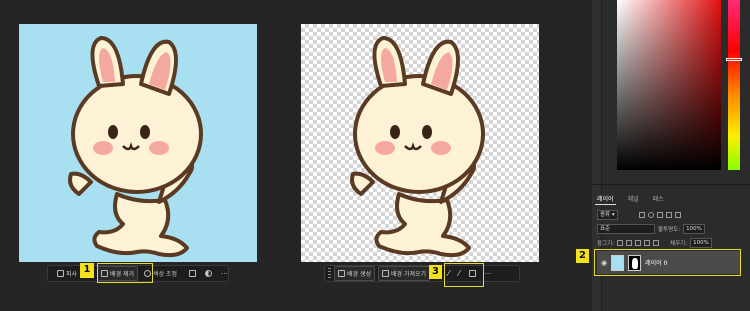 This screenshot has width=750, height=311. I want to click on lock-position-icon, so click(638, 243).